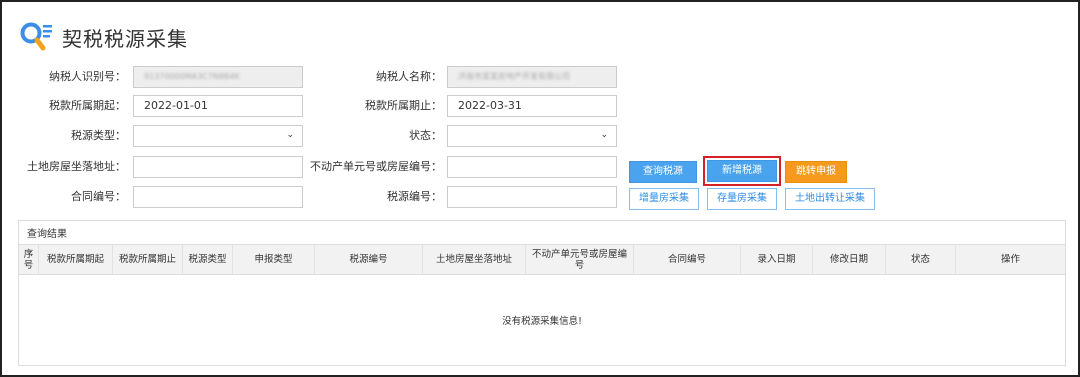 The image size is (1080, 377). What do you see at coordinates (87, 76) in the screenshot?
I see `taxpayer-id-label: 纳税人识别号：` at bounding box center [87, 76].